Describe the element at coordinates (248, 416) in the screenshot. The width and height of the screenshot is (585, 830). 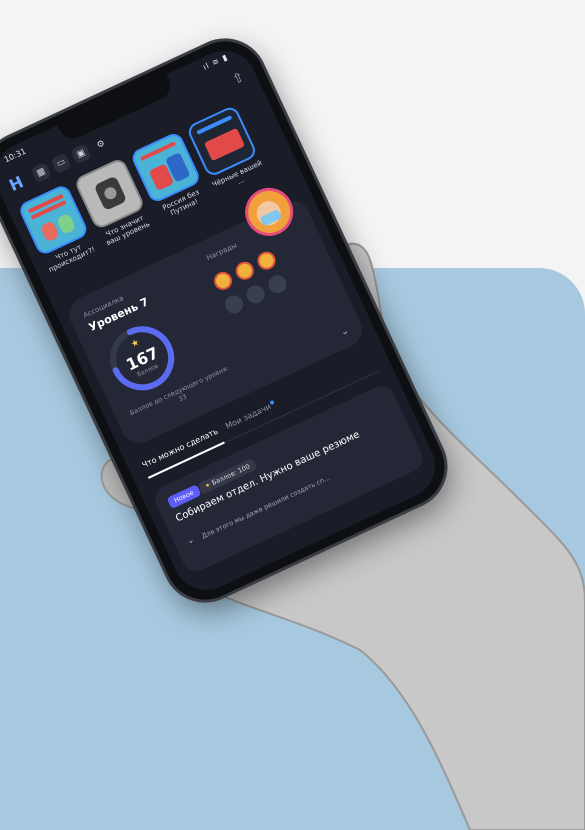
I see `tab-my-tasks: Мои задачи` at that location.